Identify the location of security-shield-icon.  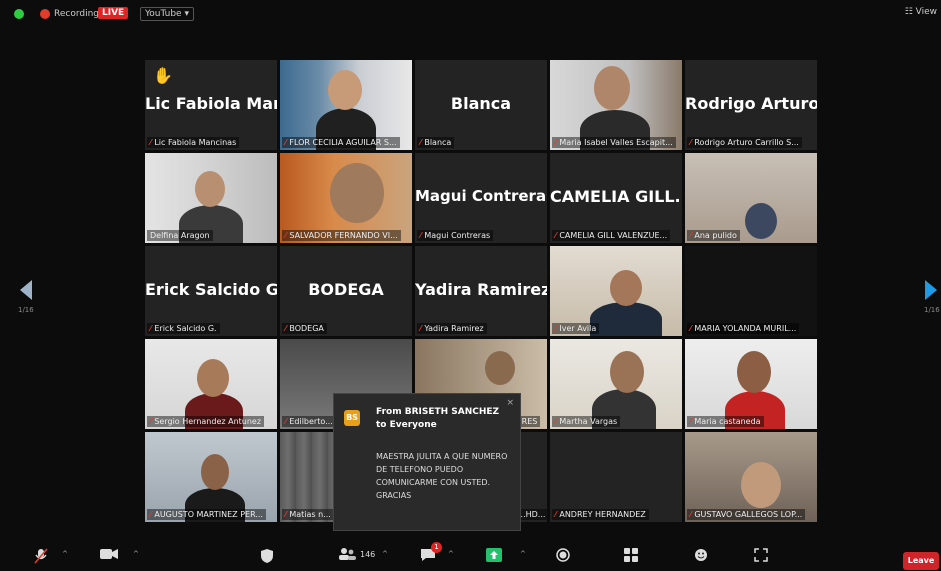
(267, 555).